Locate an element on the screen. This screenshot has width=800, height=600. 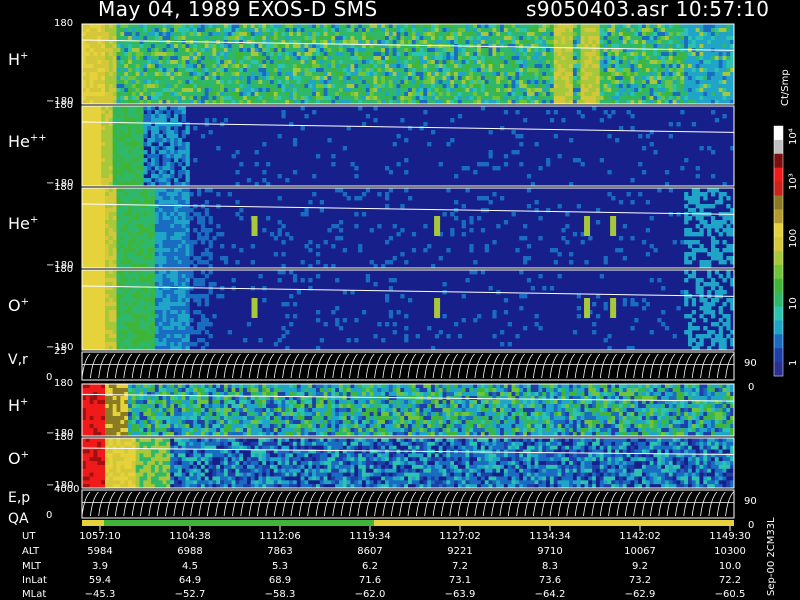
footer-value: 3.9 is located at coordinates (100, 566).